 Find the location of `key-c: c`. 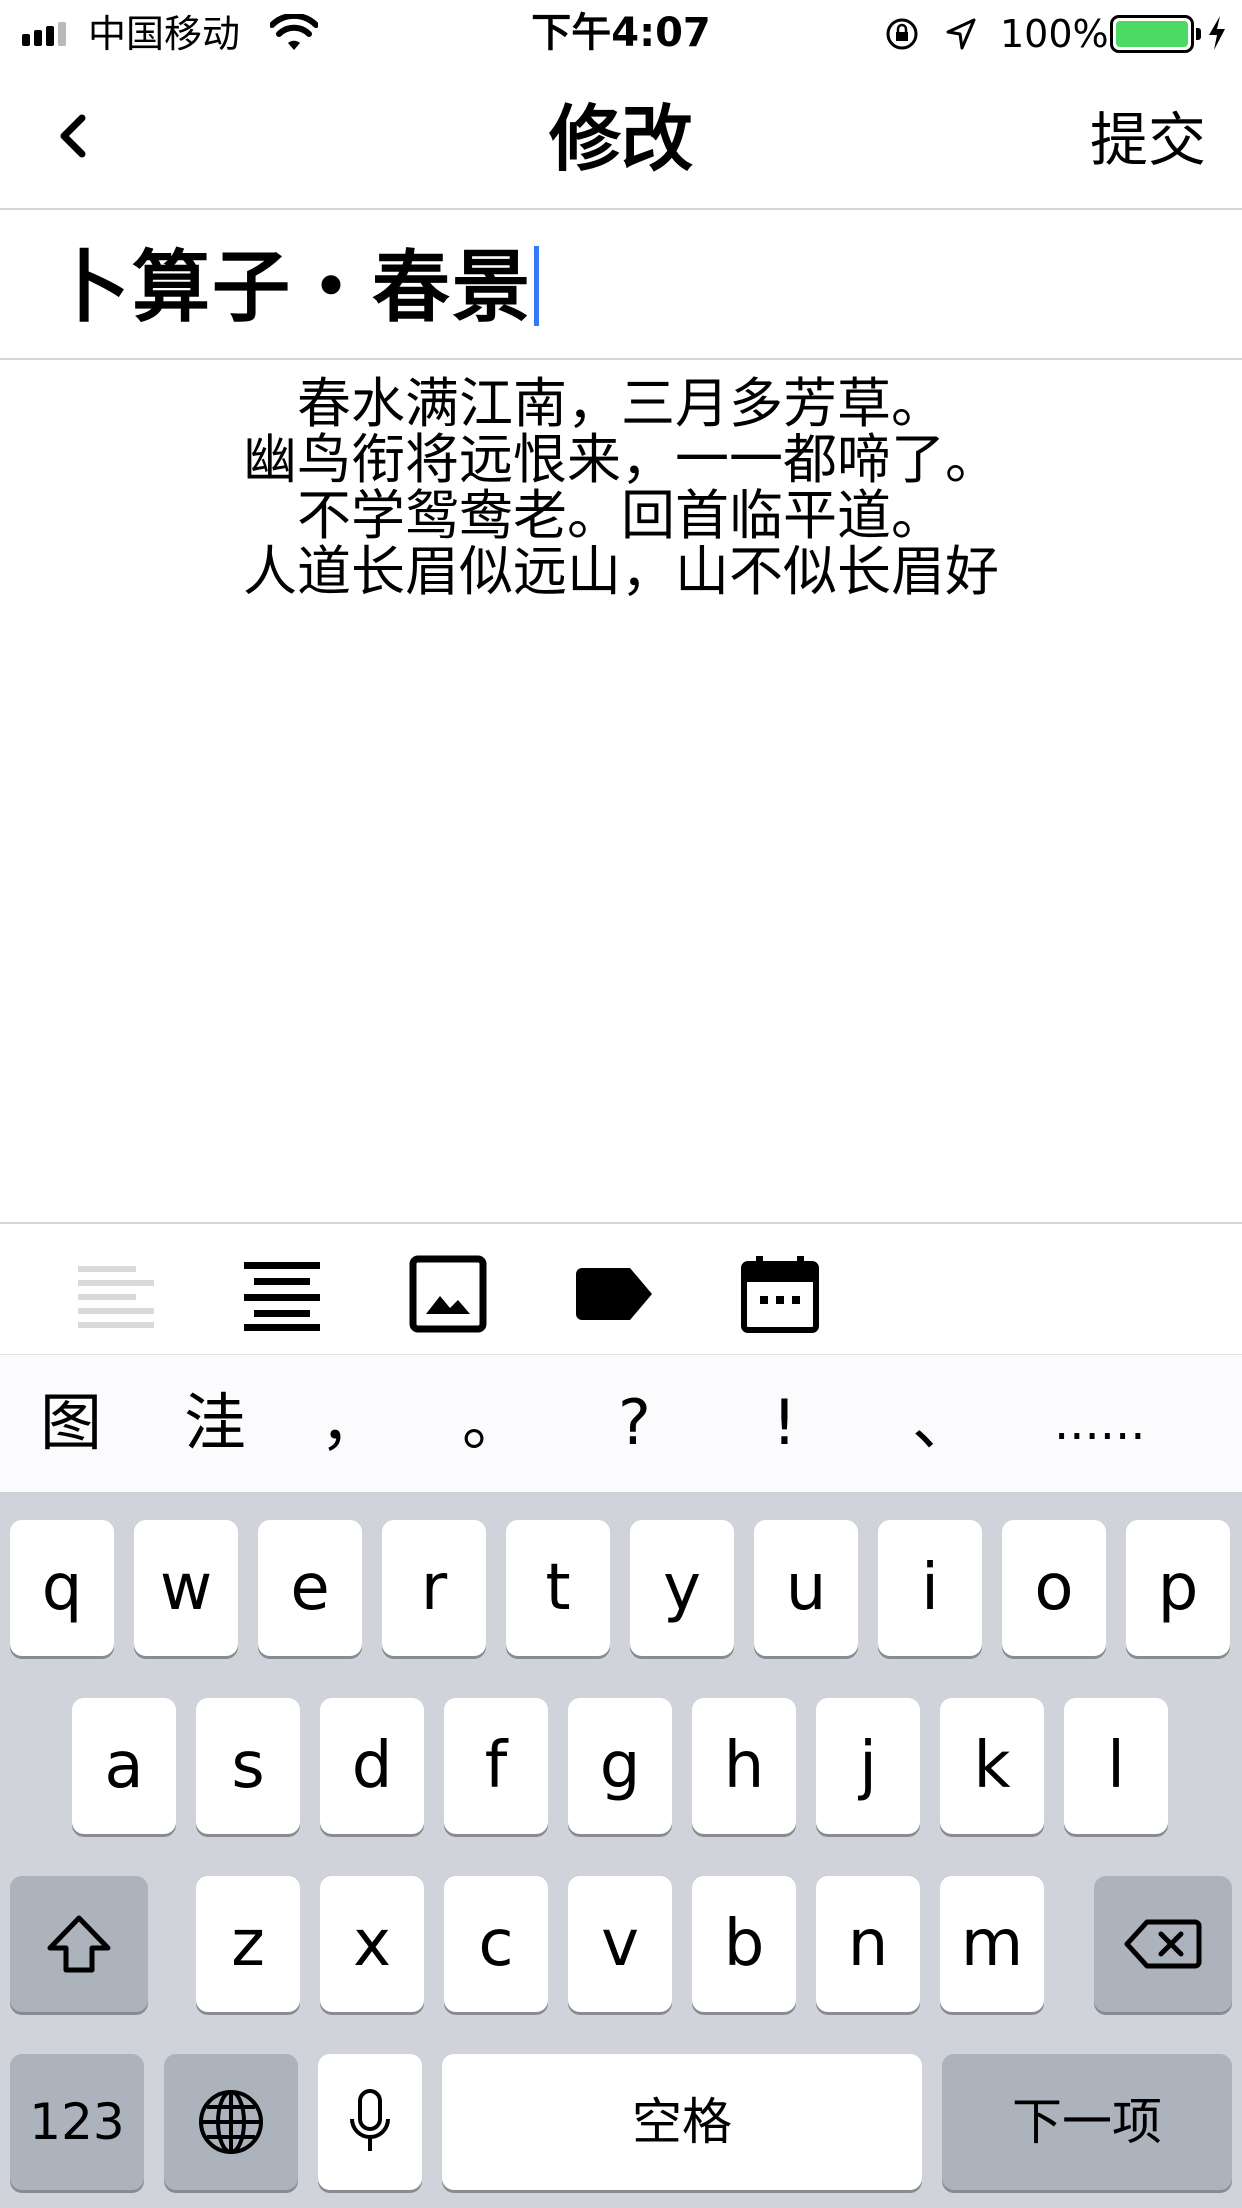

key-c: c is located at coordinates (496, 1944).